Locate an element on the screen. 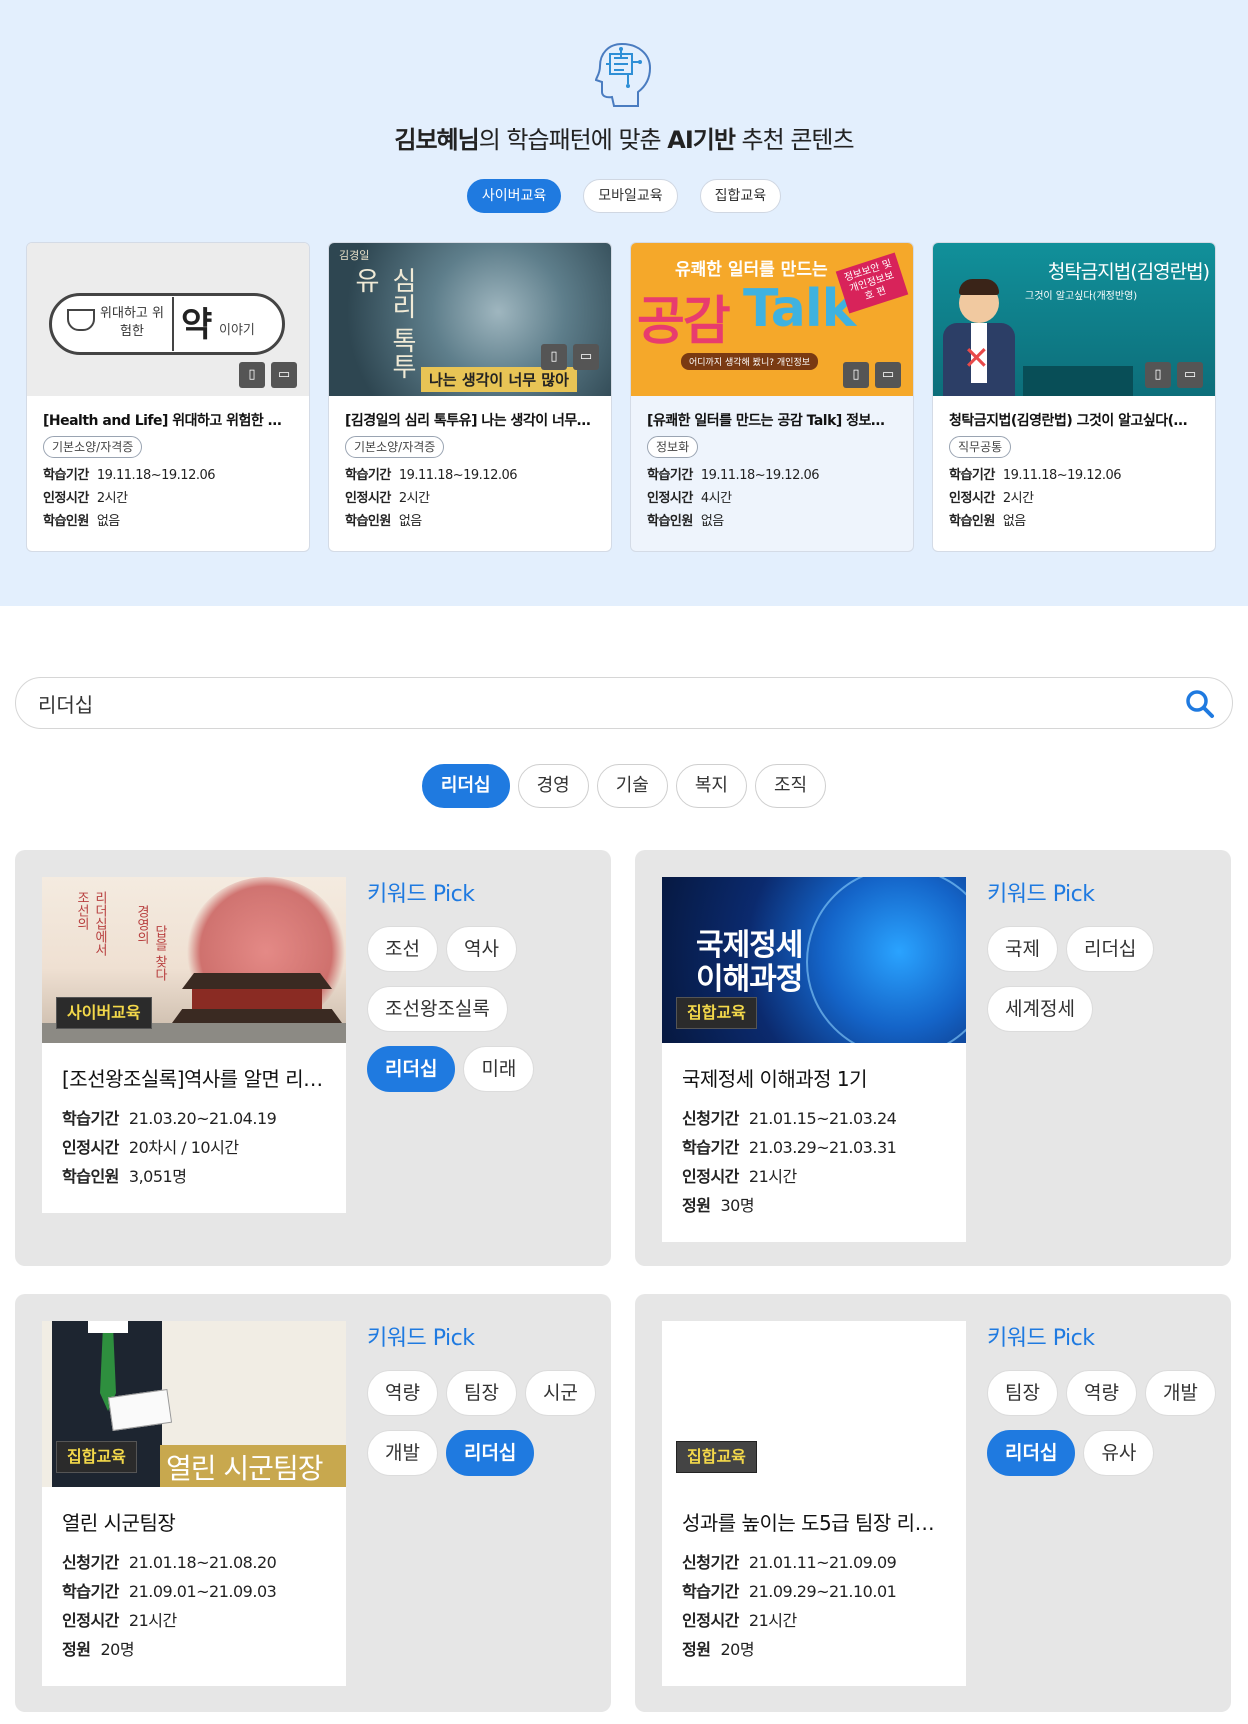  card-title: 청탁금지법(김영란법) 그것이 알고싶다(개정반영) is located at coordinates (1074, 420).